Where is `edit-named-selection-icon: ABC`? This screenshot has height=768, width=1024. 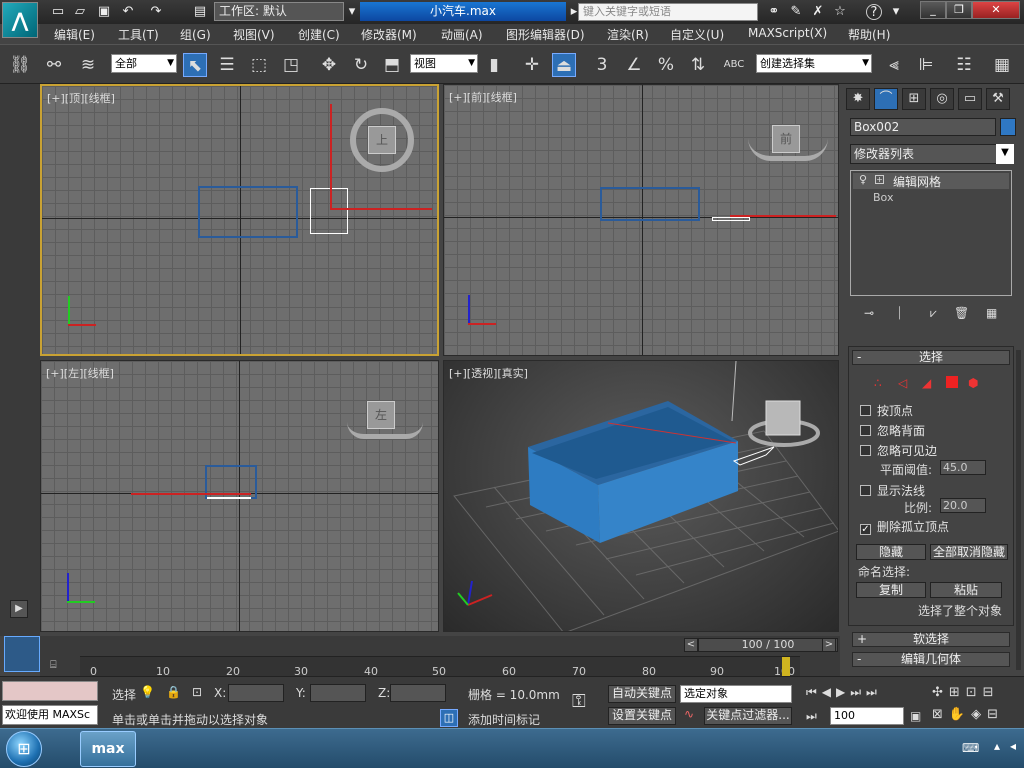
edit-named-selection-icon: ABC is located at coordinates (734, 65).